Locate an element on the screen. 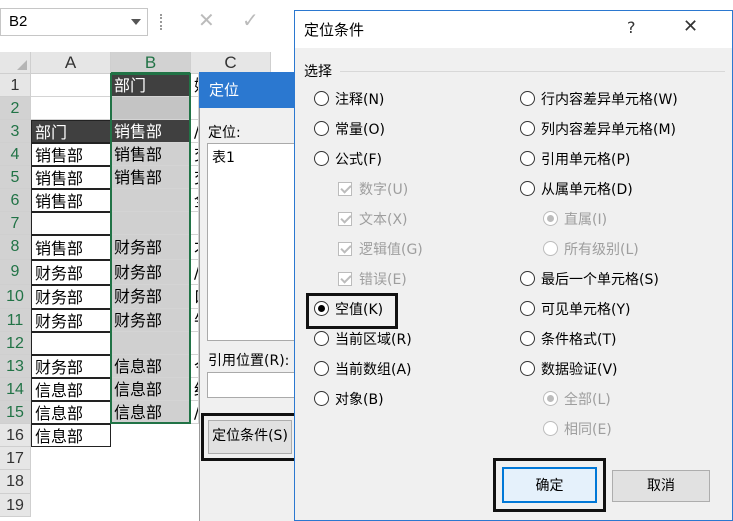 Image resolution: width=733 pixels, height=521 pixels. radio-option: 最后一个单元格(S) is located at coordinates (589, 280).